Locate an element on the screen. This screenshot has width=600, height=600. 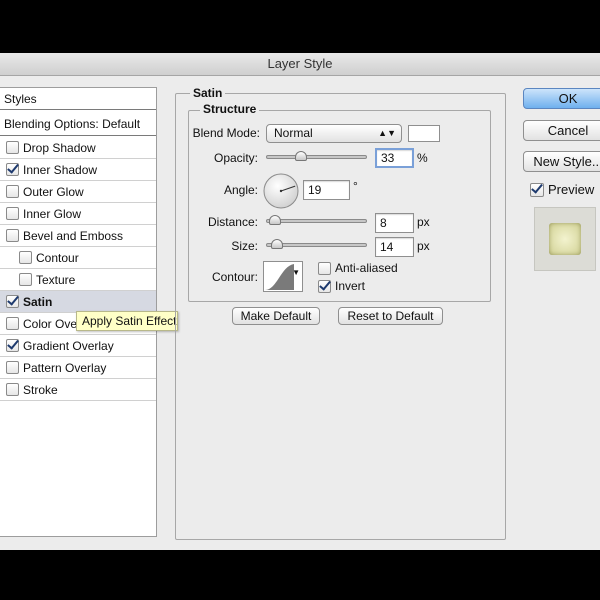
style-item-contour: Contour is located at coordinates (78, 258).